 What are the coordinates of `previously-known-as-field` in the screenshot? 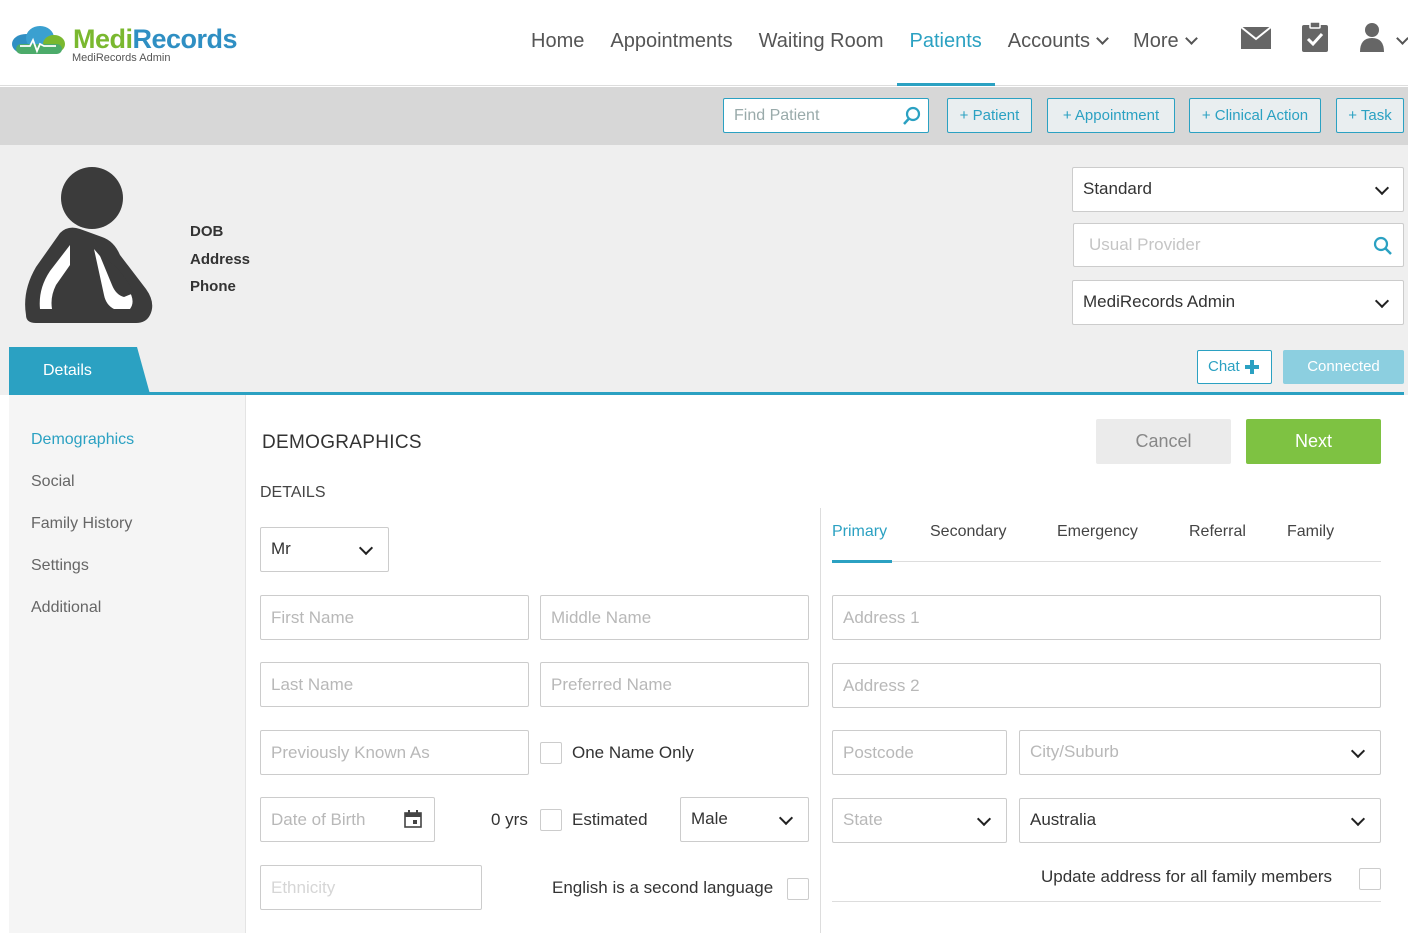 It's located at (394, 752).